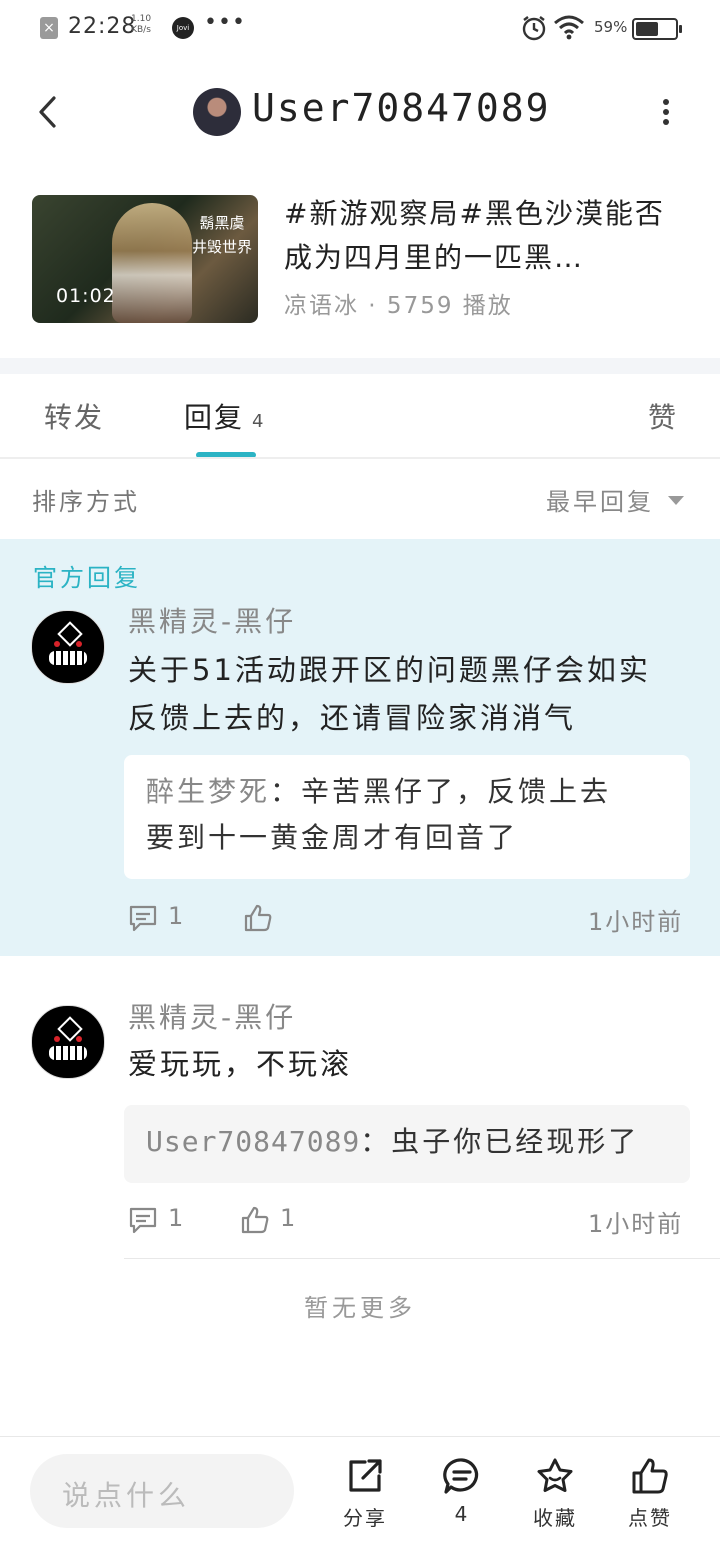 This screenshot has height=1545, width=720. What do you see at coordinates (360, 28) in the screenshot?
I see `status-bar: × 22:28 1.10 KB/s Jovi ••• 59%` at bounding box center [360, 28].